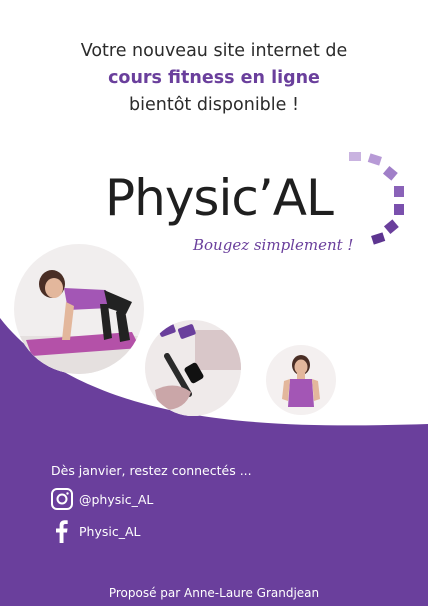 The height and width of the screenshot is (606, 428). What do you see at coordinates (62, 499) in the screenshot?
I see `instagram-icon` at bounding box center [62, 499].